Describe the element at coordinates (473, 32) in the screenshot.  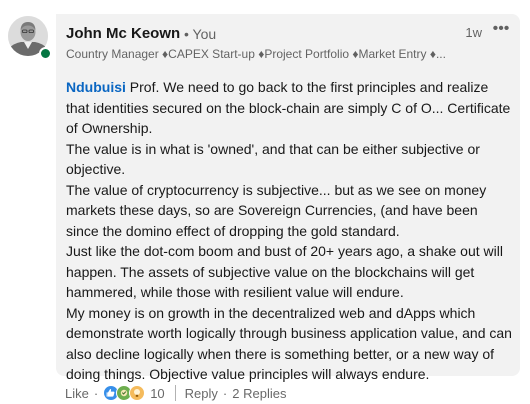
I see `comment-timestamp: 1w` at that location.